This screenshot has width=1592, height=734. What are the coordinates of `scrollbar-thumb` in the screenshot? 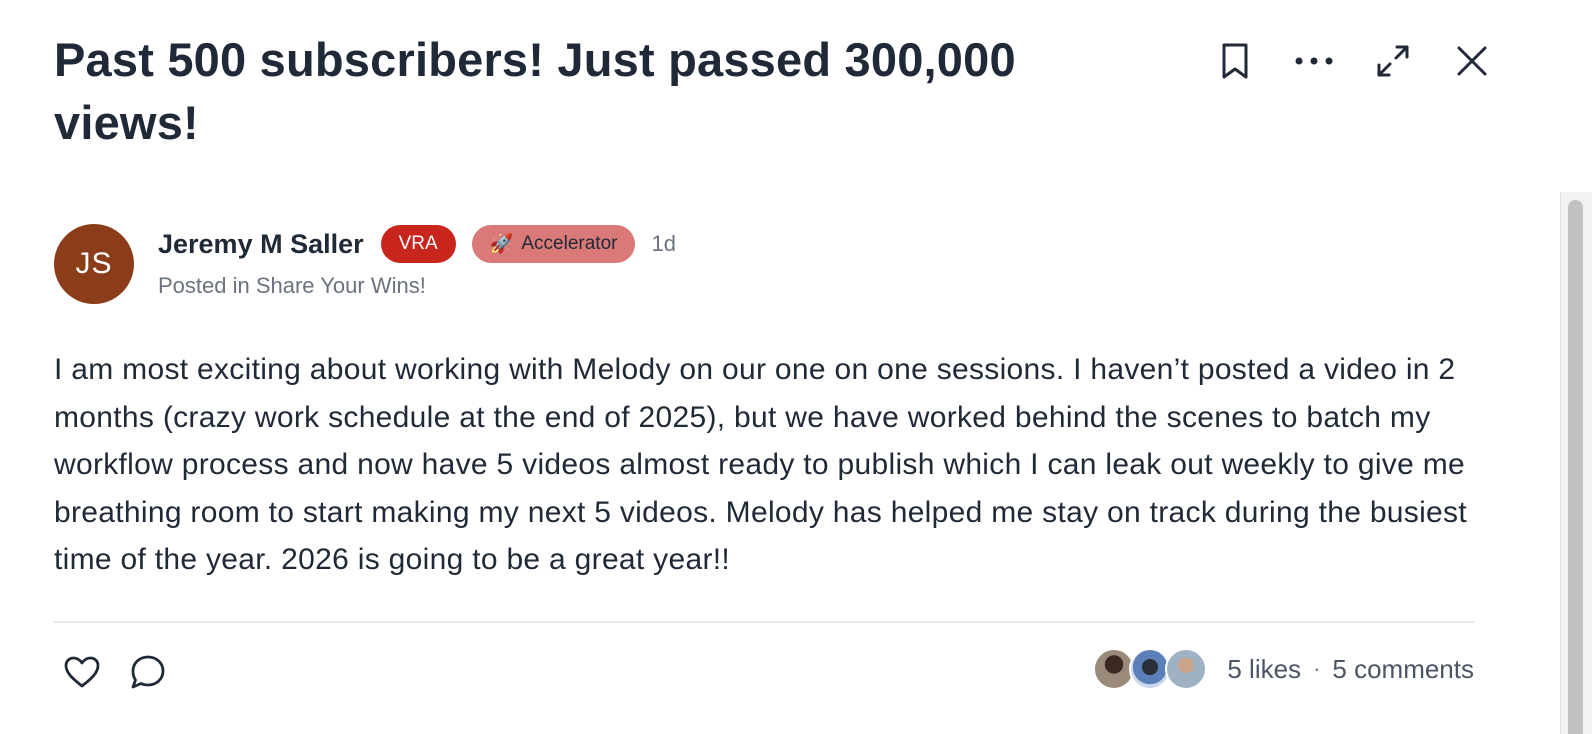 It's located at (1575, 467).